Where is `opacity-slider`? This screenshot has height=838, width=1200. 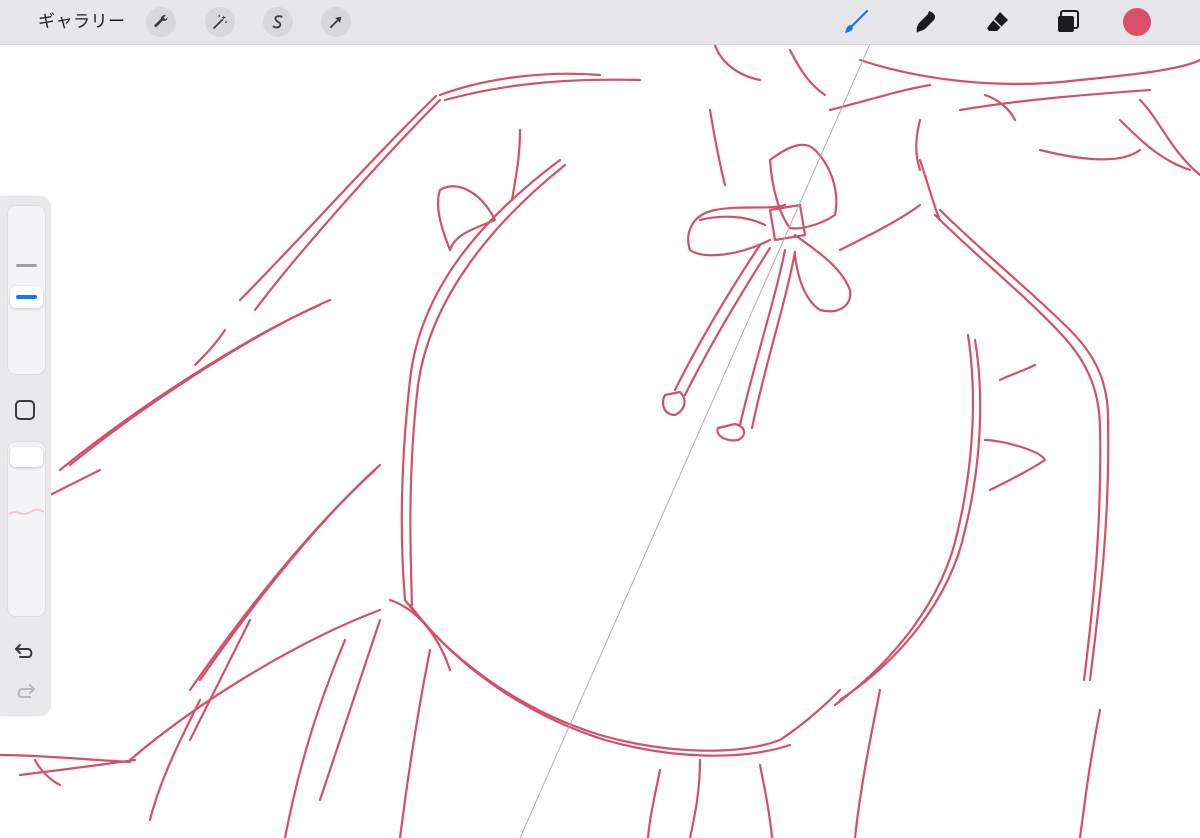
opacity-slider is located at coordinates (26, 529).